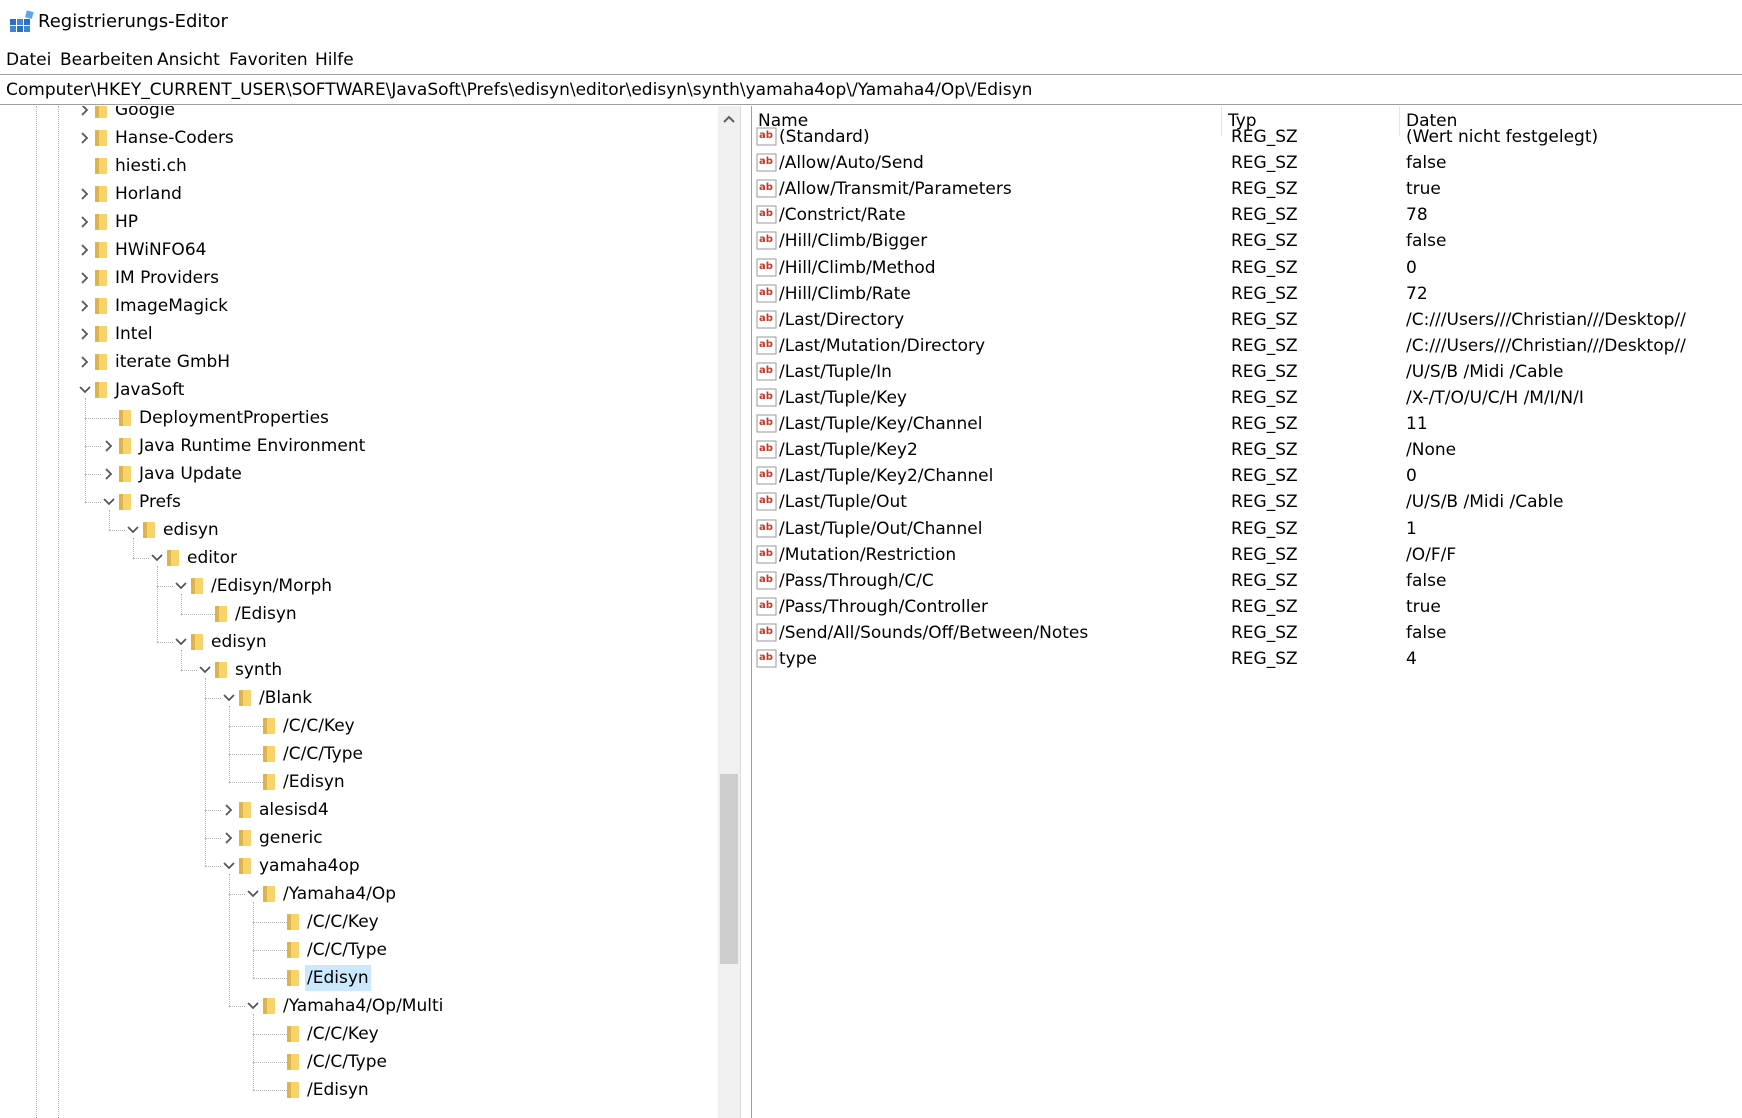  I want to click on tree-item: HP, so click(350, 222).